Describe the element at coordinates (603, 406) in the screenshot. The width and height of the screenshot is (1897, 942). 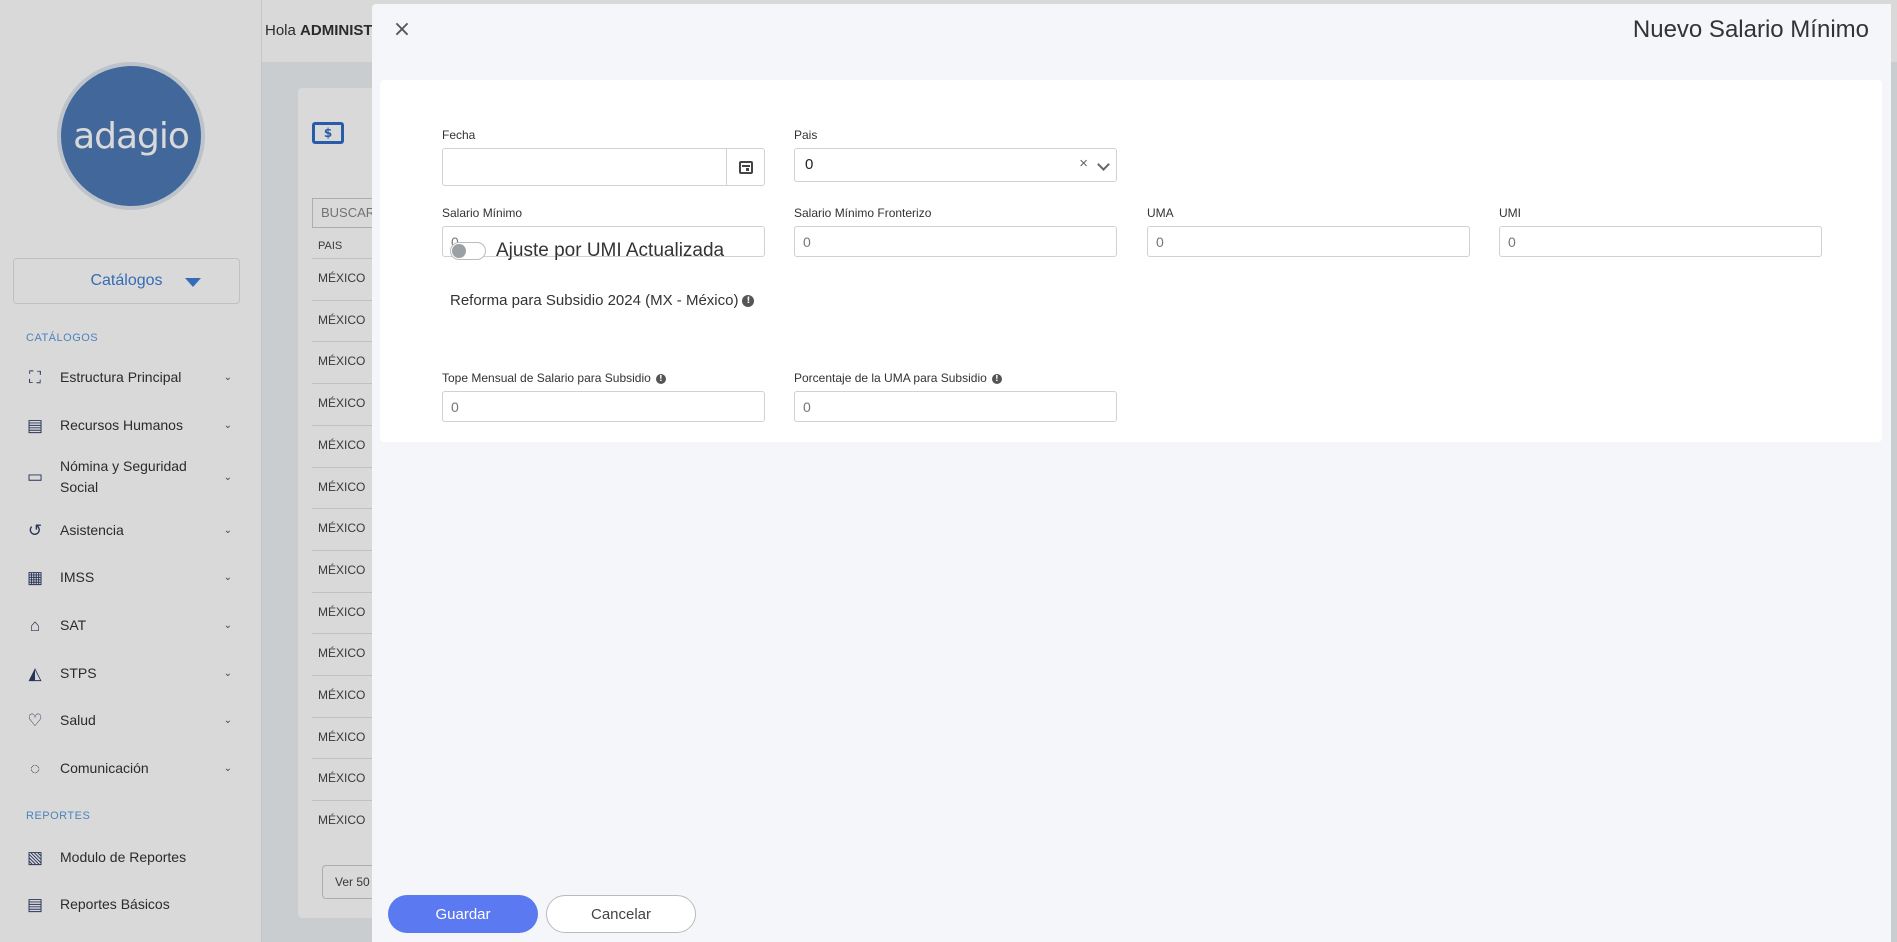
I see `tope-mensual-input` at that location.